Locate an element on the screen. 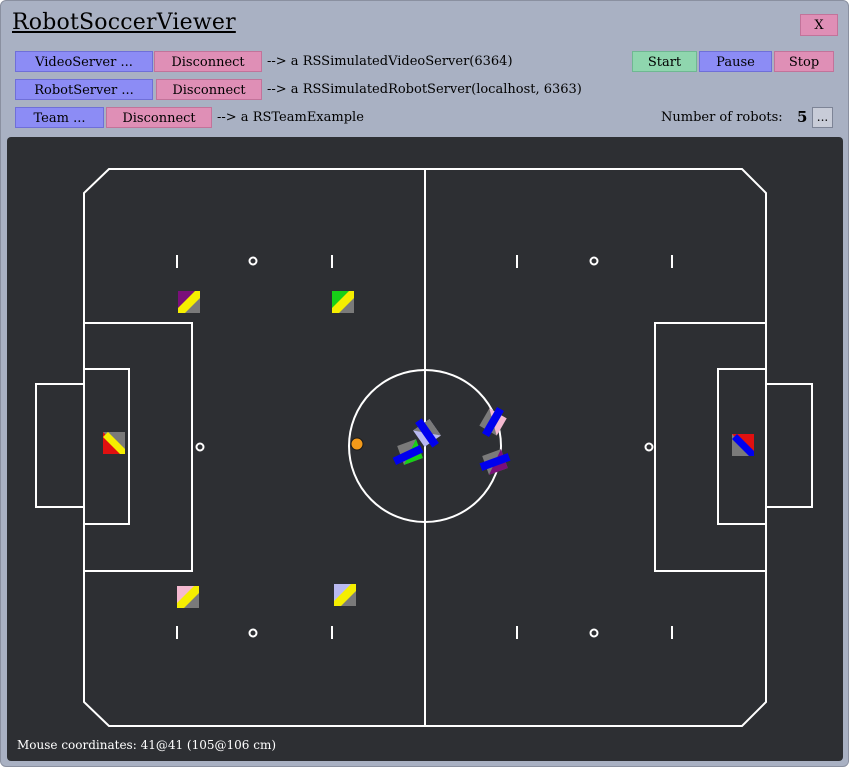 This screenshot has height=767, width=849. ball is located at coordinates (357, 444).